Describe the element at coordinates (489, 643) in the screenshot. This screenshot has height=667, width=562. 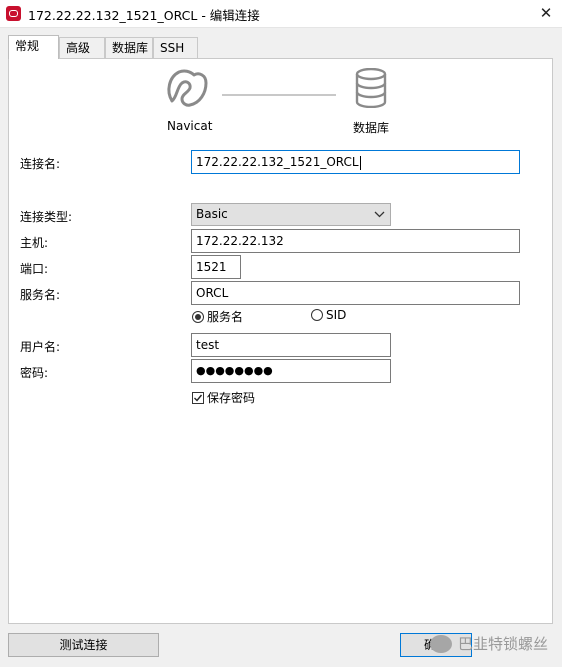
I see `watermark: 巴韭特锁螺丝` at that location.